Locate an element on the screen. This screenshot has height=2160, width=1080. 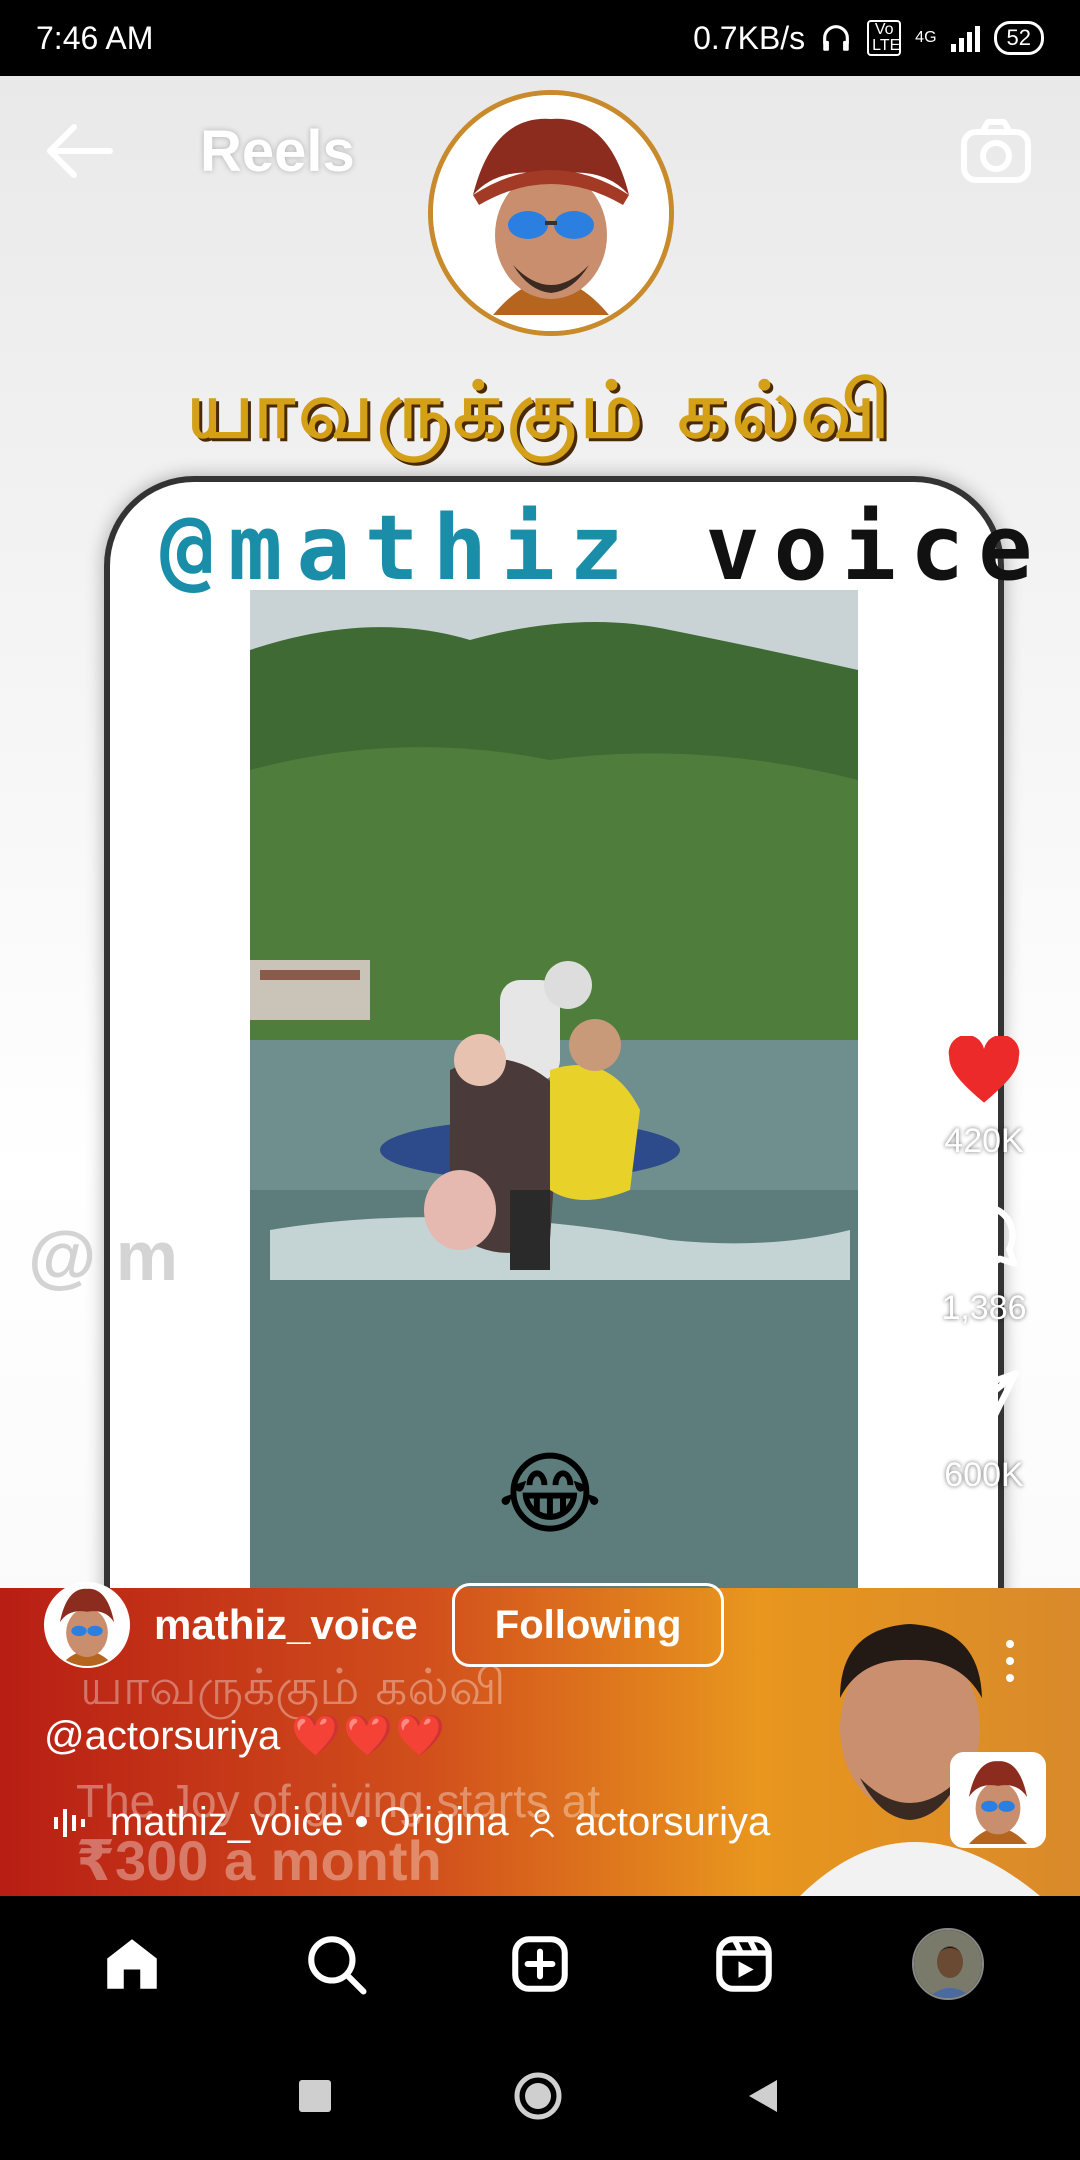
comment-button: 1,386 is located at coordinates (984, 1262).